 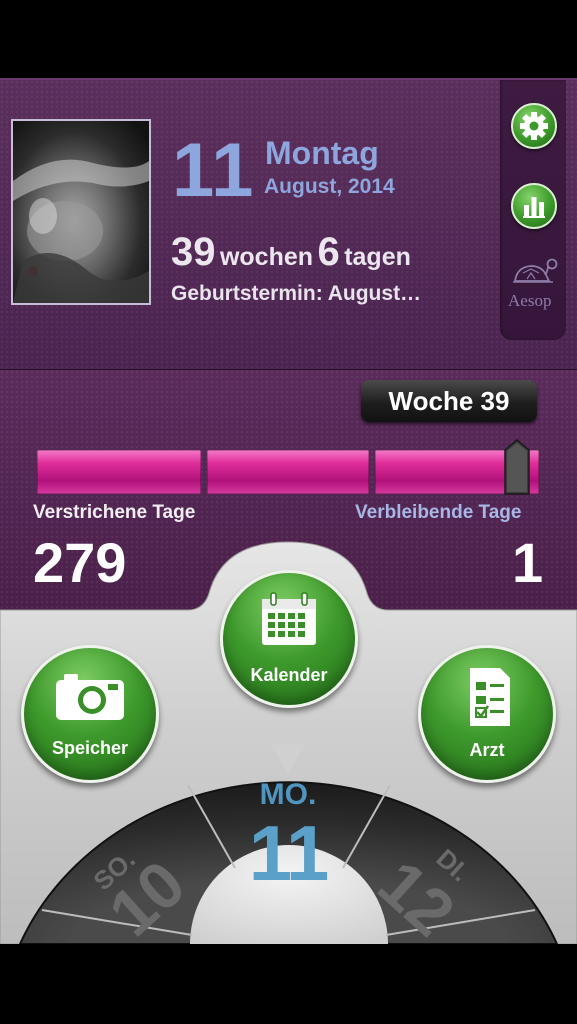 I want to click on current-weekday-abbr: MO., so click(x=288, y=794).